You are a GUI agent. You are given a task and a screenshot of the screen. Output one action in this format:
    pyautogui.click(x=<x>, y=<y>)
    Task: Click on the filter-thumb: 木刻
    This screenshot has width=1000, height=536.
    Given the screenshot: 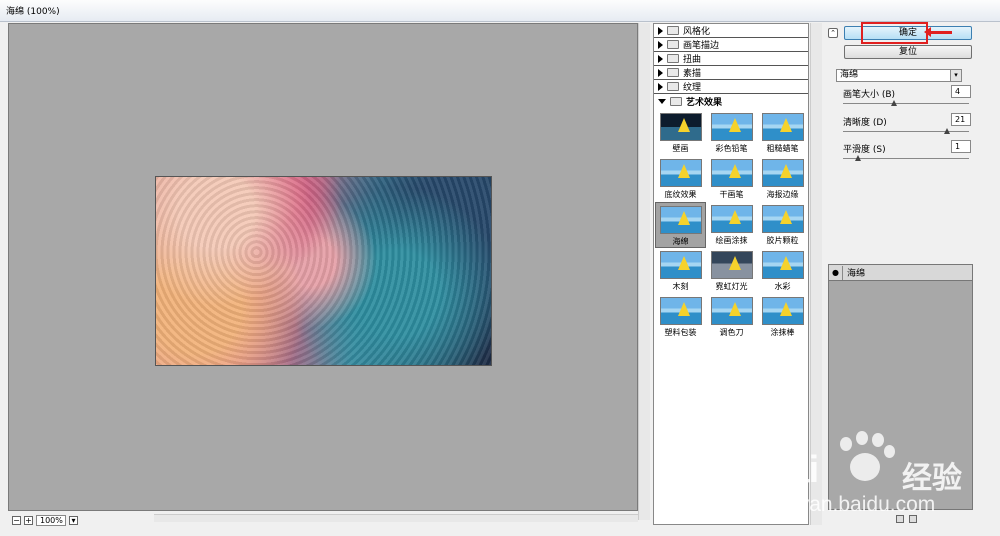 What is the action you would take?
    pyautogui.click(x=680, y=271)
    